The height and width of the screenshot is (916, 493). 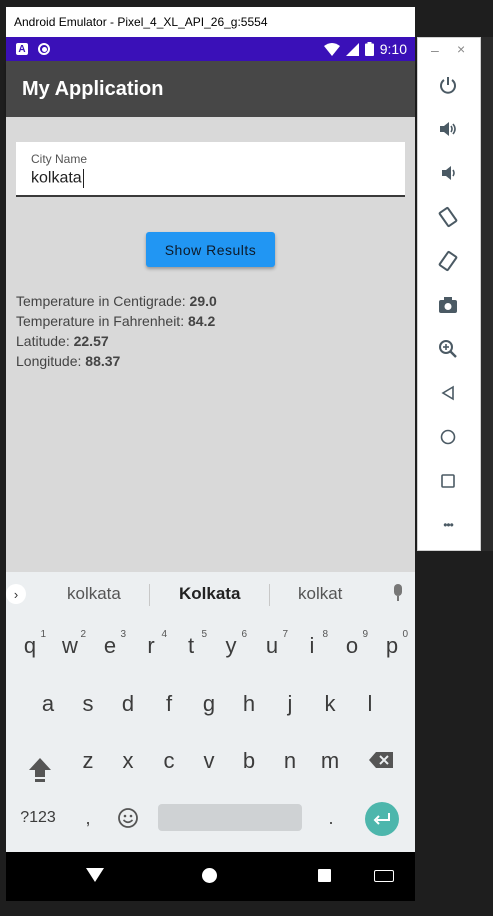 What do you see at coordinates (330, 761) in the screenshot?
I see `key-m: m` at bounding box center [330, 761].